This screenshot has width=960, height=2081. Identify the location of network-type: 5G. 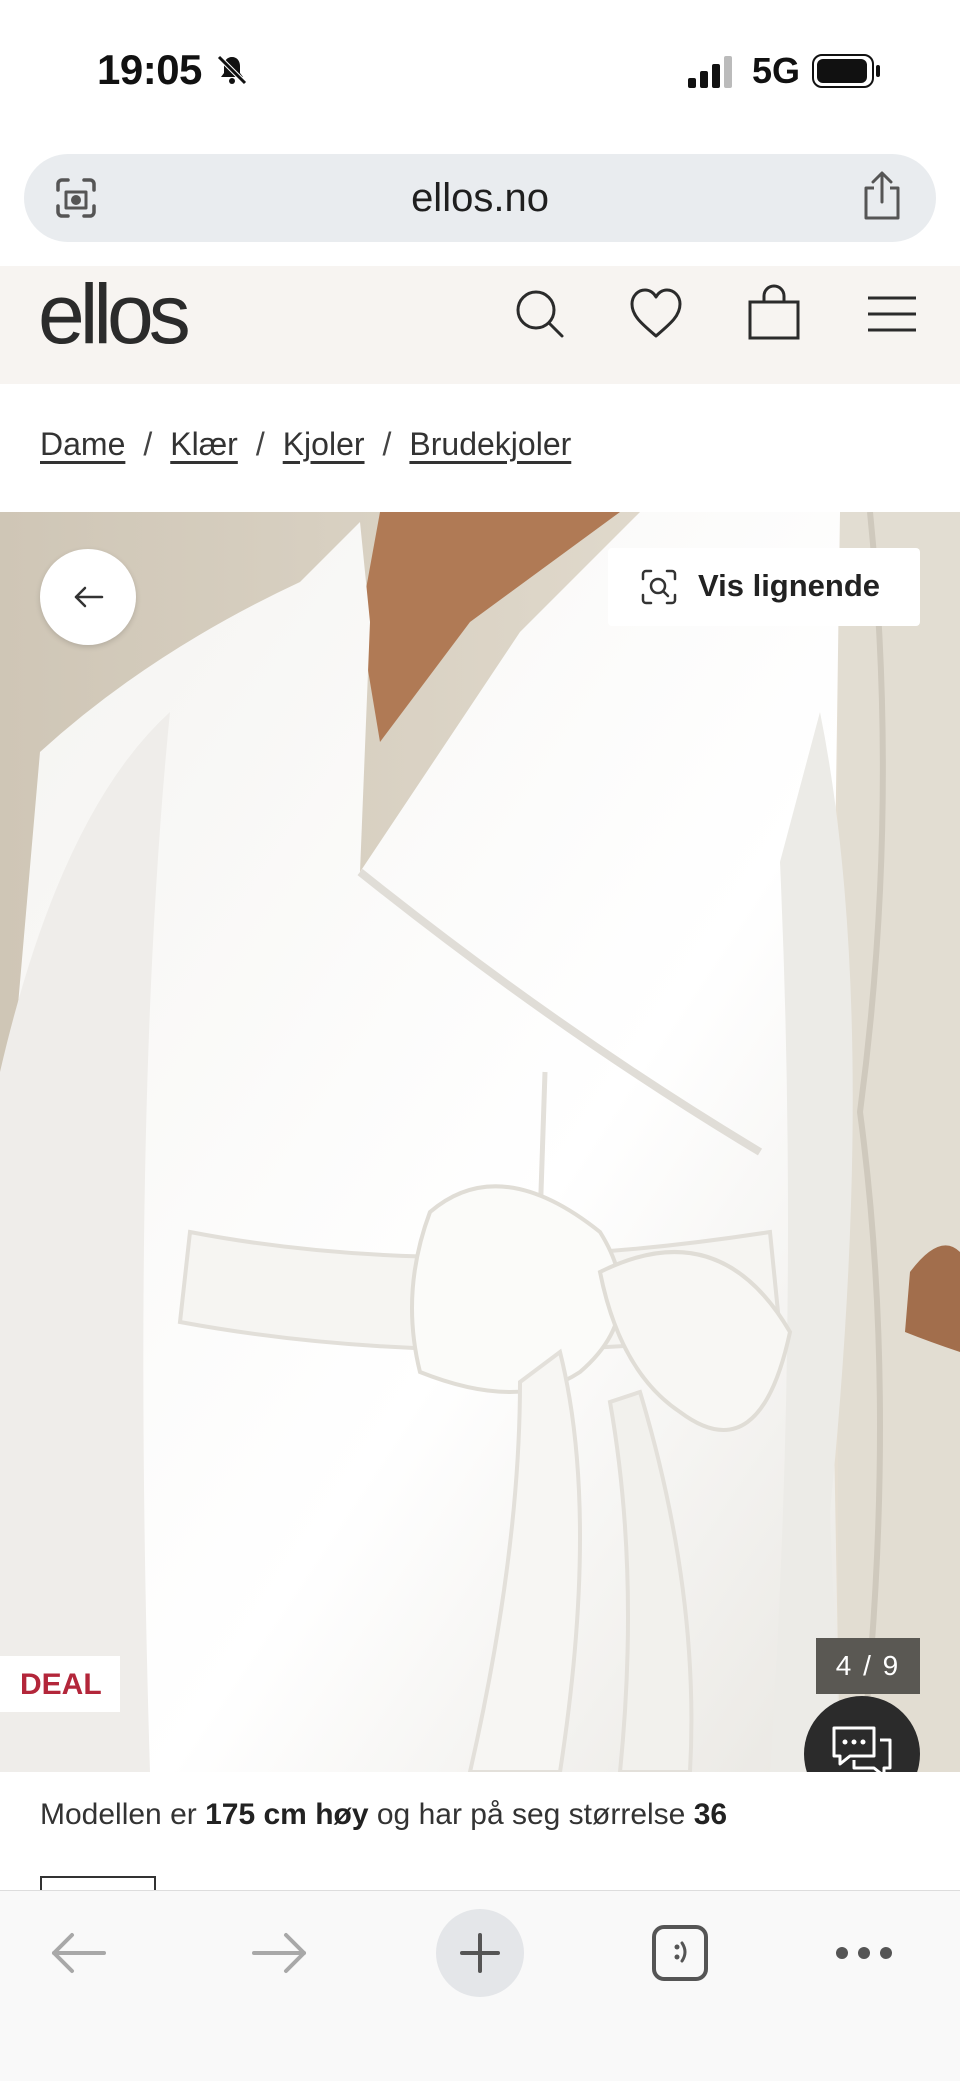
(776, 70).